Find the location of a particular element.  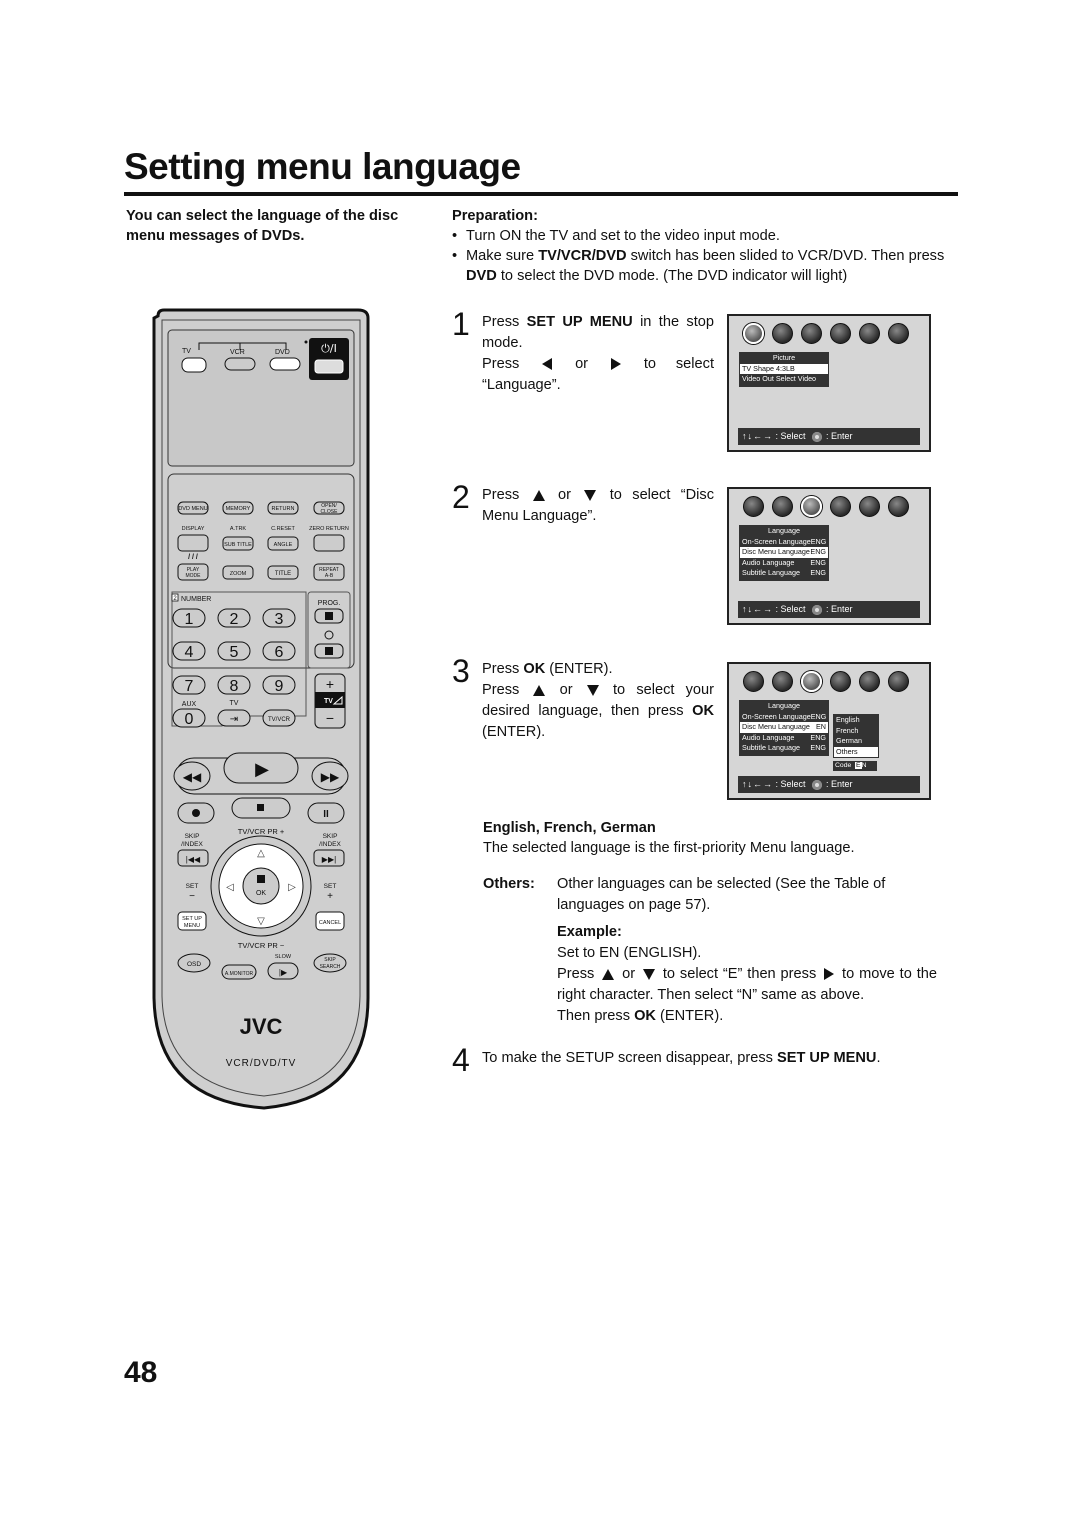

input-icon: ⇥ is located at coordinates (234, 719).